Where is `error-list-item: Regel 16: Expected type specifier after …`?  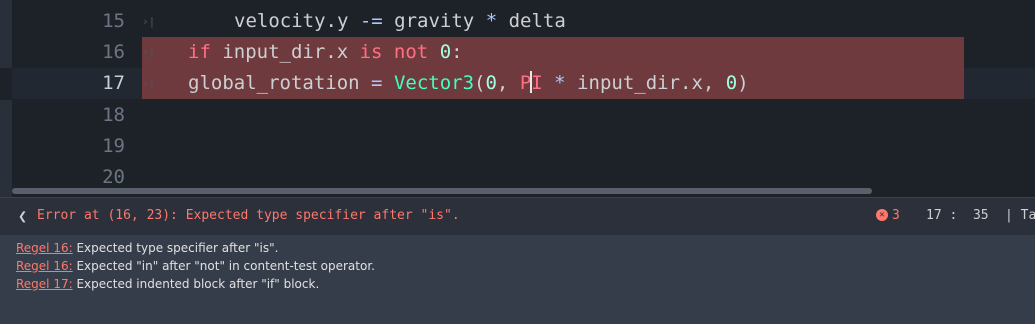 error-list-item: Regel 16: Expected type specifier after … is located at coordinates (147, 248).